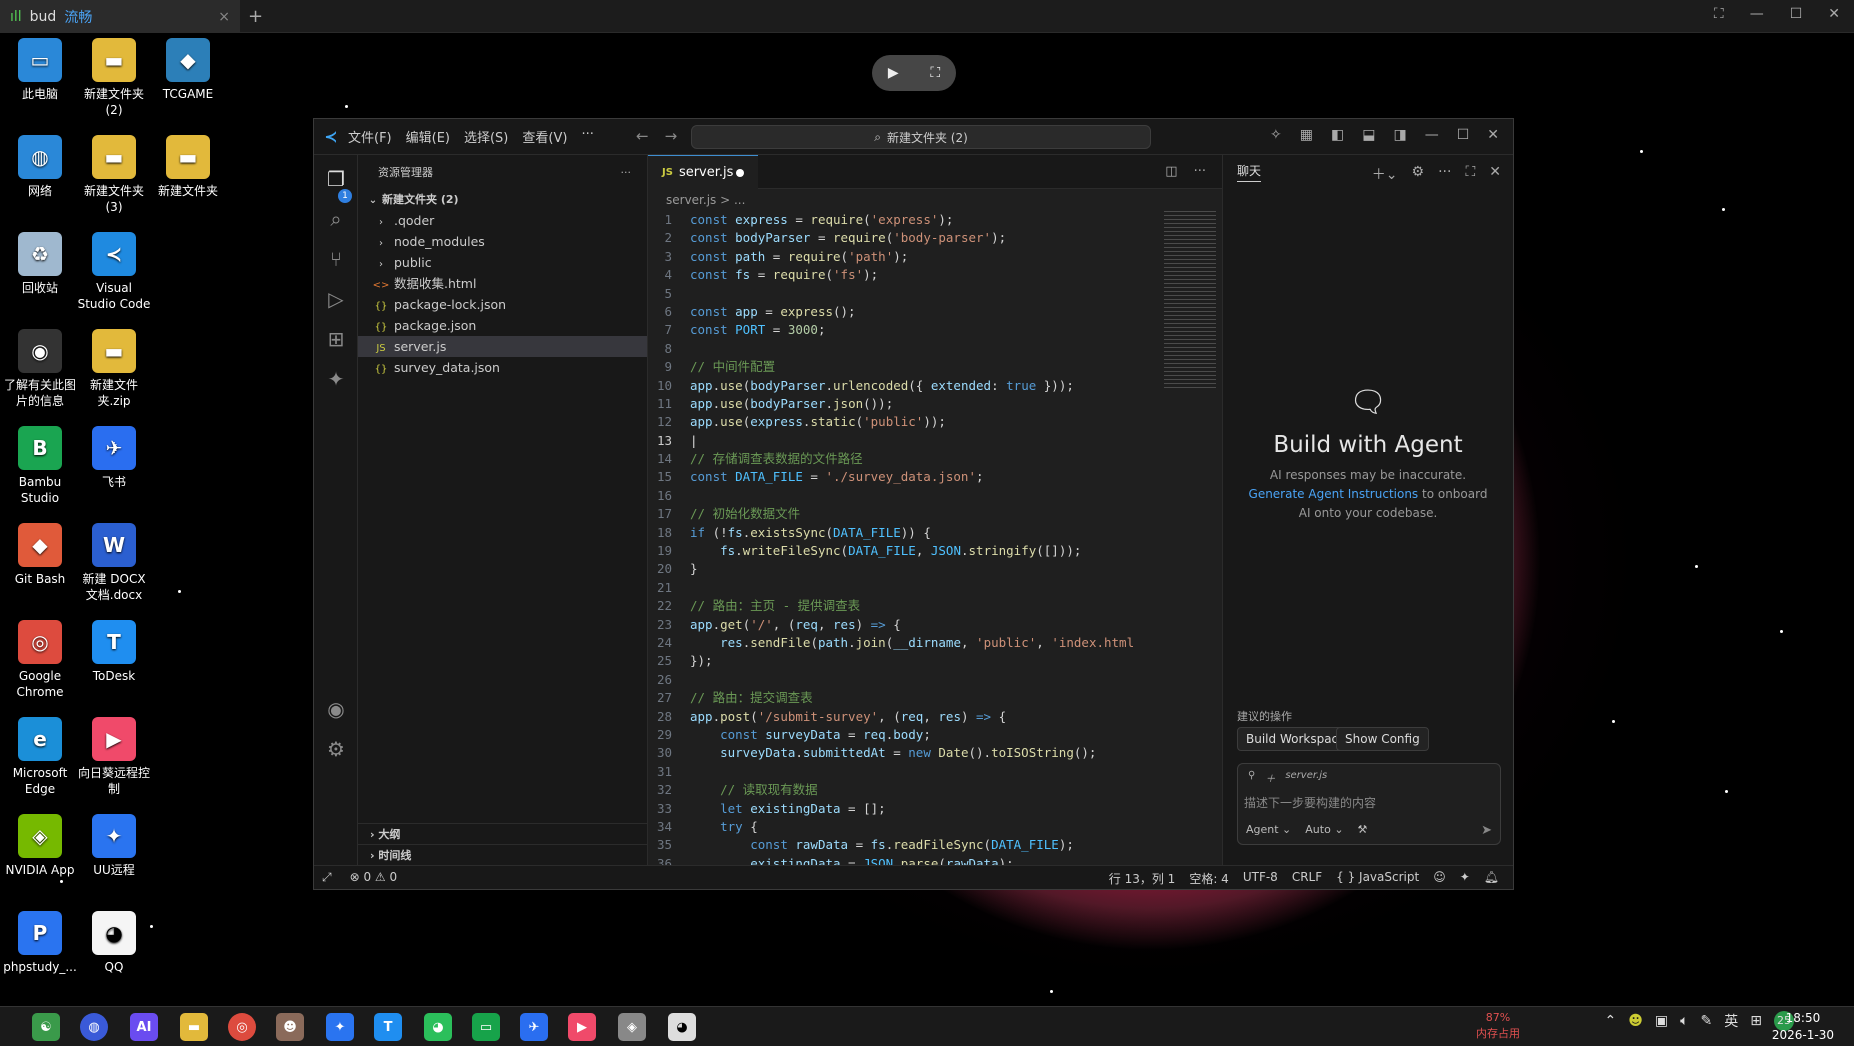 The image size is (1854, 1046). I want to click on close-icon: ✕, so click(1834, 14).